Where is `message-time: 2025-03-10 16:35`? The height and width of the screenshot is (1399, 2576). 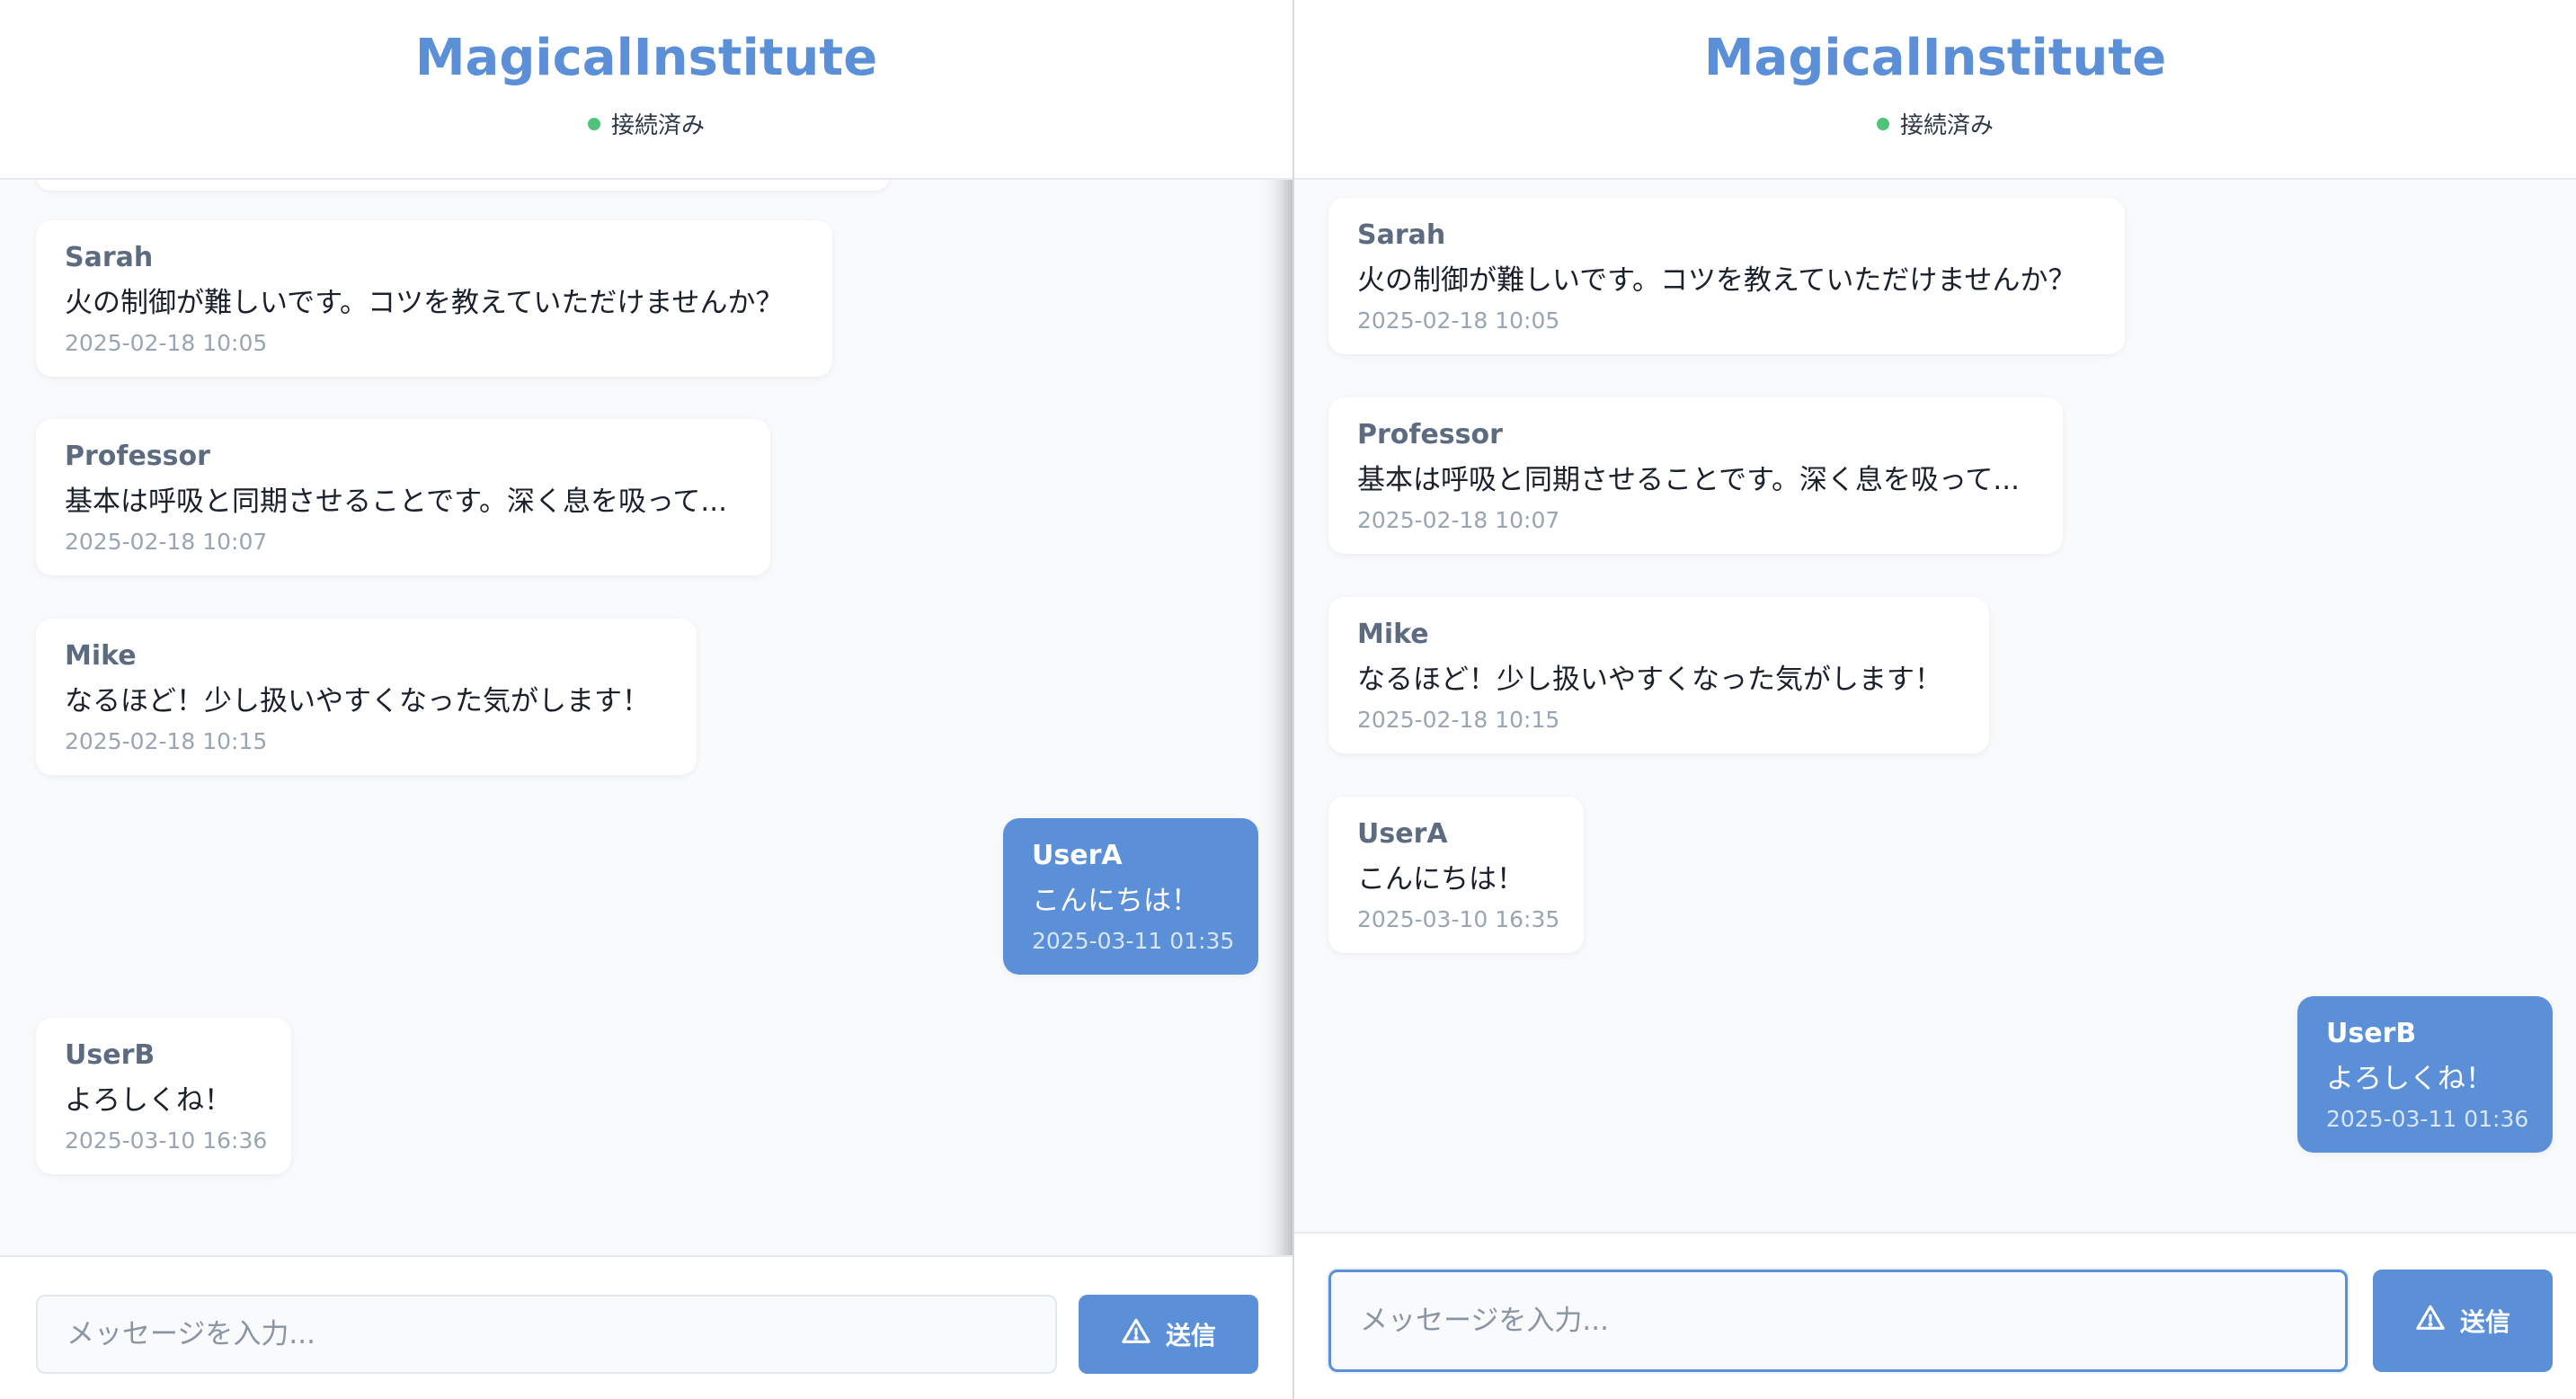 message-time: 2025-03-10 16:35 is located at coordinates (1458, 919).